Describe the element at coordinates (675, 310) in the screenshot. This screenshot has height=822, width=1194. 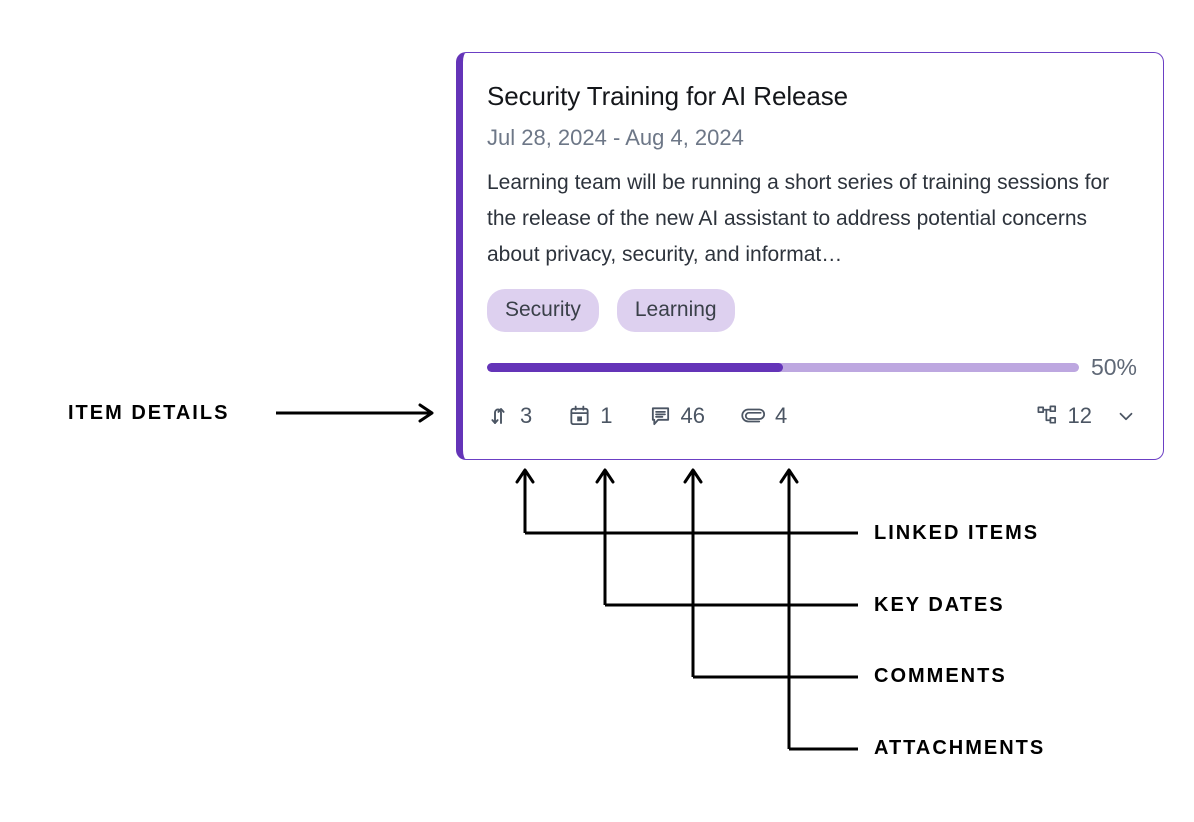
I see `tag-chip-learning: Learning` at that location.